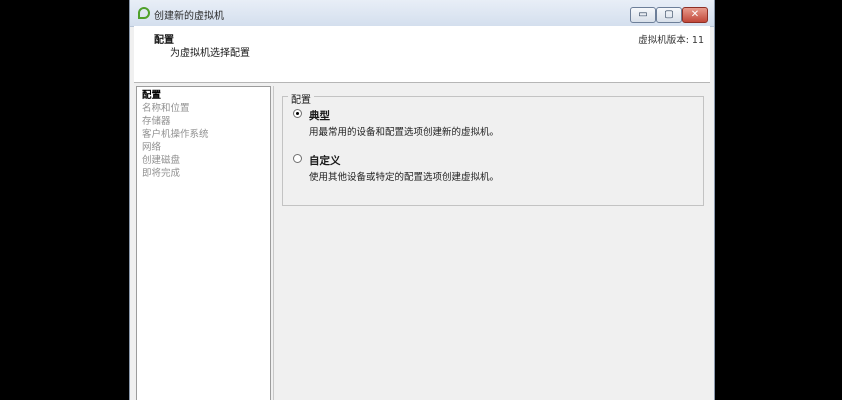  Describe the element at coordinates (203, 134) in the screenshot. I see `nav-step-guest-os: 客户机操作系统` at that location.